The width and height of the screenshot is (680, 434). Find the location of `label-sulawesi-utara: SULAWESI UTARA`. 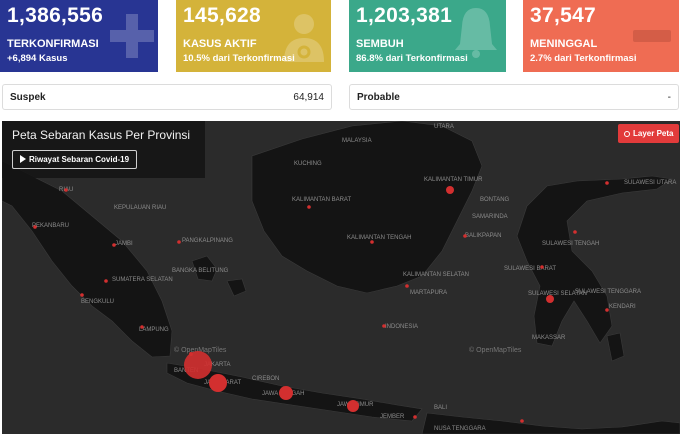

label-sulawesi-utara: SULAWESI UTARA is located at coordinates (650, 183).